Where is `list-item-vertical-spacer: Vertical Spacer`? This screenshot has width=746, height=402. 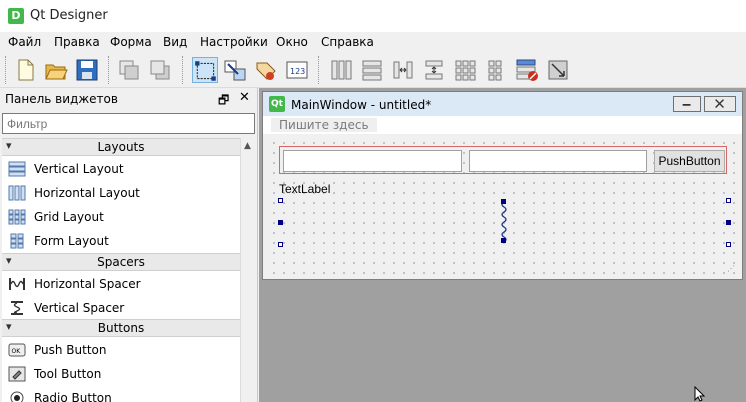 list-item-vertical-spacer: Vertical Spacer is located at coordinates (121, 308).